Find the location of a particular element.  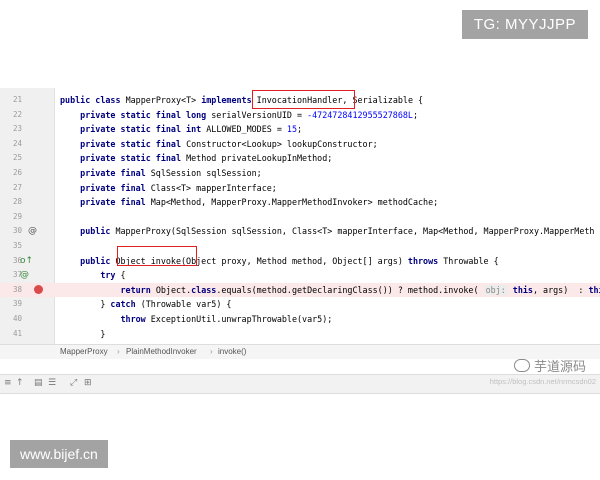

code-token: Serializable { is located at coordinates (388, 100).